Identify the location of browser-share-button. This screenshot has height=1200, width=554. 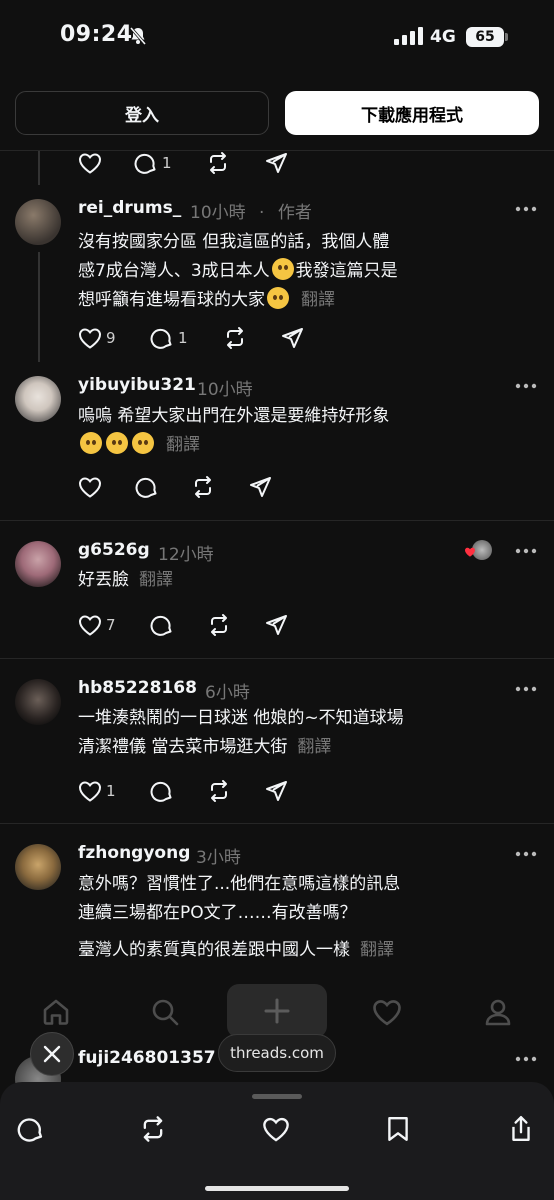
(521, 1129).